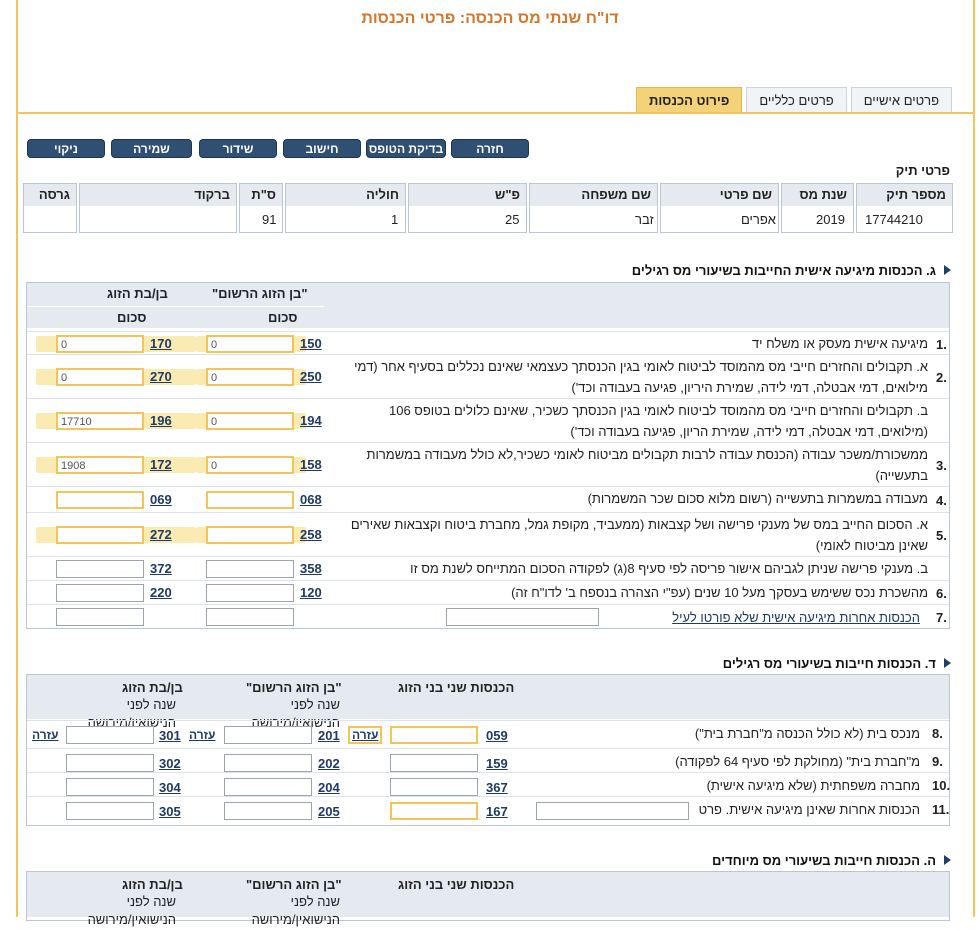 This screenshot has width=980, height=929. I want to click on d-field-code-reg: 201, so click(329, 735).